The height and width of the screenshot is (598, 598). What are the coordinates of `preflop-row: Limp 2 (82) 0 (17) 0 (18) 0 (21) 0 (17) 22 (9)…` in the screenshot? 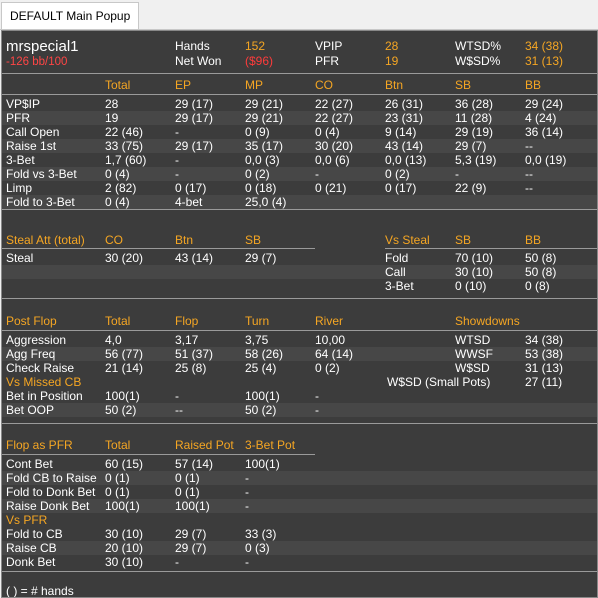 It's located at (299, 188).